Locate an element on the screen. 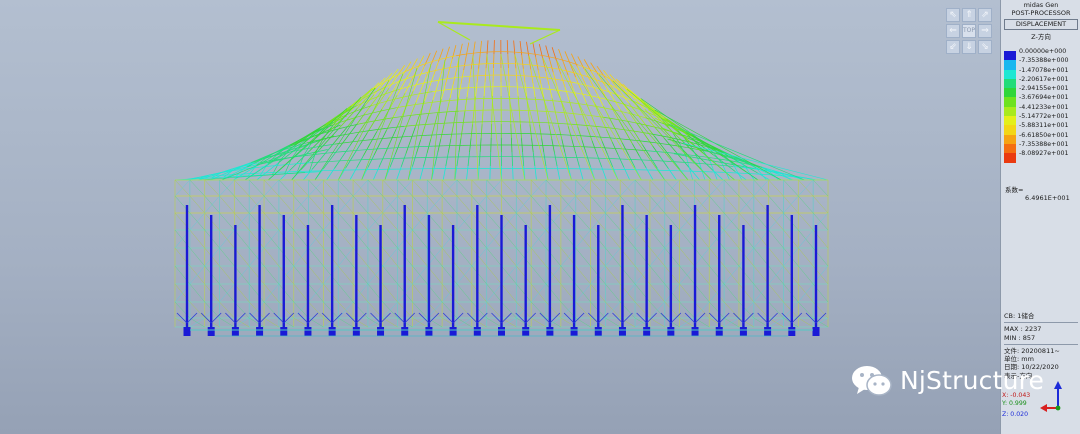 The height and width of the screenshot is (434, 1080). result-type: DISPLACEMENT is located at coordinates (1041, 24).